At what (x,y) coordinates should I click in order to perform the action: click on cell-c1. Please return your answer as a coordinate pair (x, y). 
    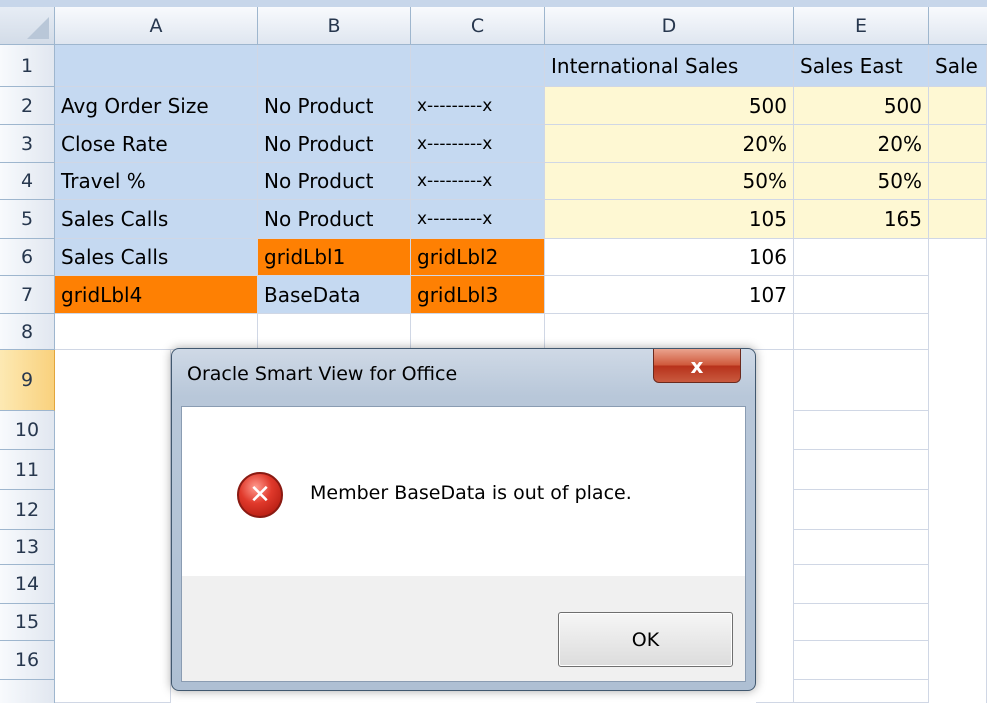
    Looking at the image, I should click on (478, 66).